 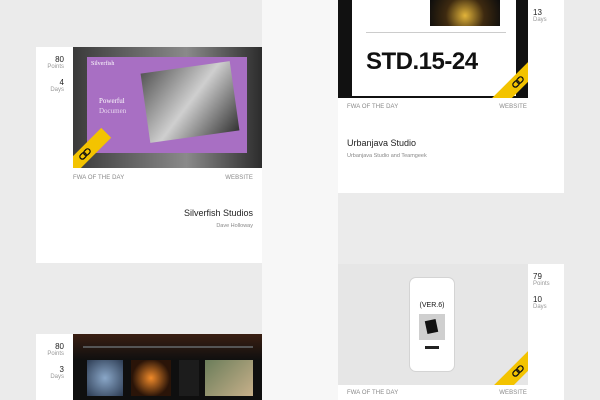 What do you see at coordinates (281, 200) in the screenshot?
I see `column-gutter-left` at bounding box center [281, 200].